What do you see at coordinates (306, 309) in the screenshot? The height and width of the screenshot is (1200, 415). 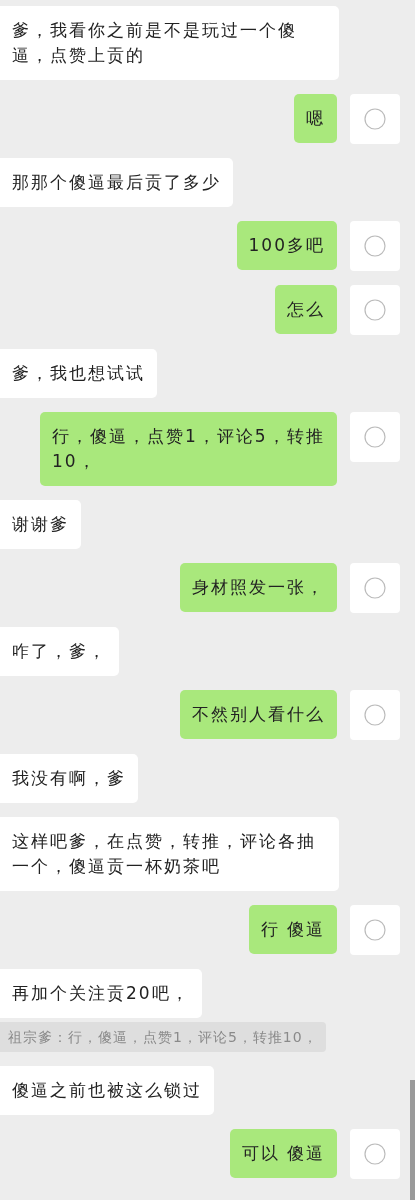 I see `message-bubble: 怎么` at bounding box center [306, 309].